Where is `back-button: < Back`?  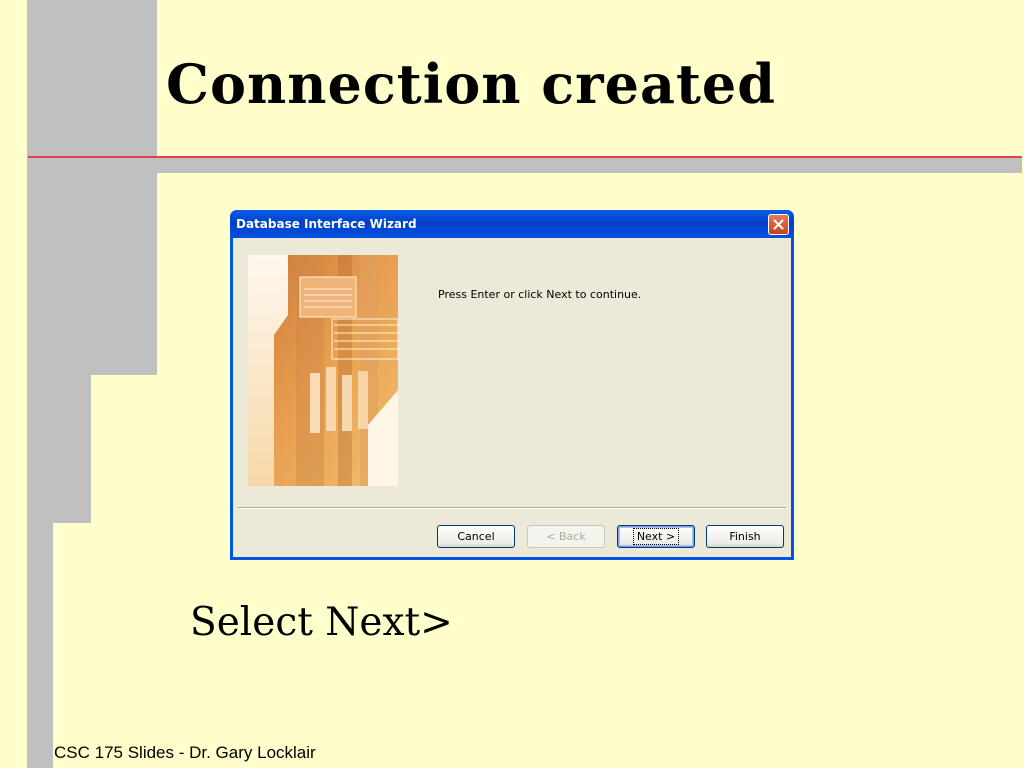
back-button: < Back is located at coordinates (566, 536).